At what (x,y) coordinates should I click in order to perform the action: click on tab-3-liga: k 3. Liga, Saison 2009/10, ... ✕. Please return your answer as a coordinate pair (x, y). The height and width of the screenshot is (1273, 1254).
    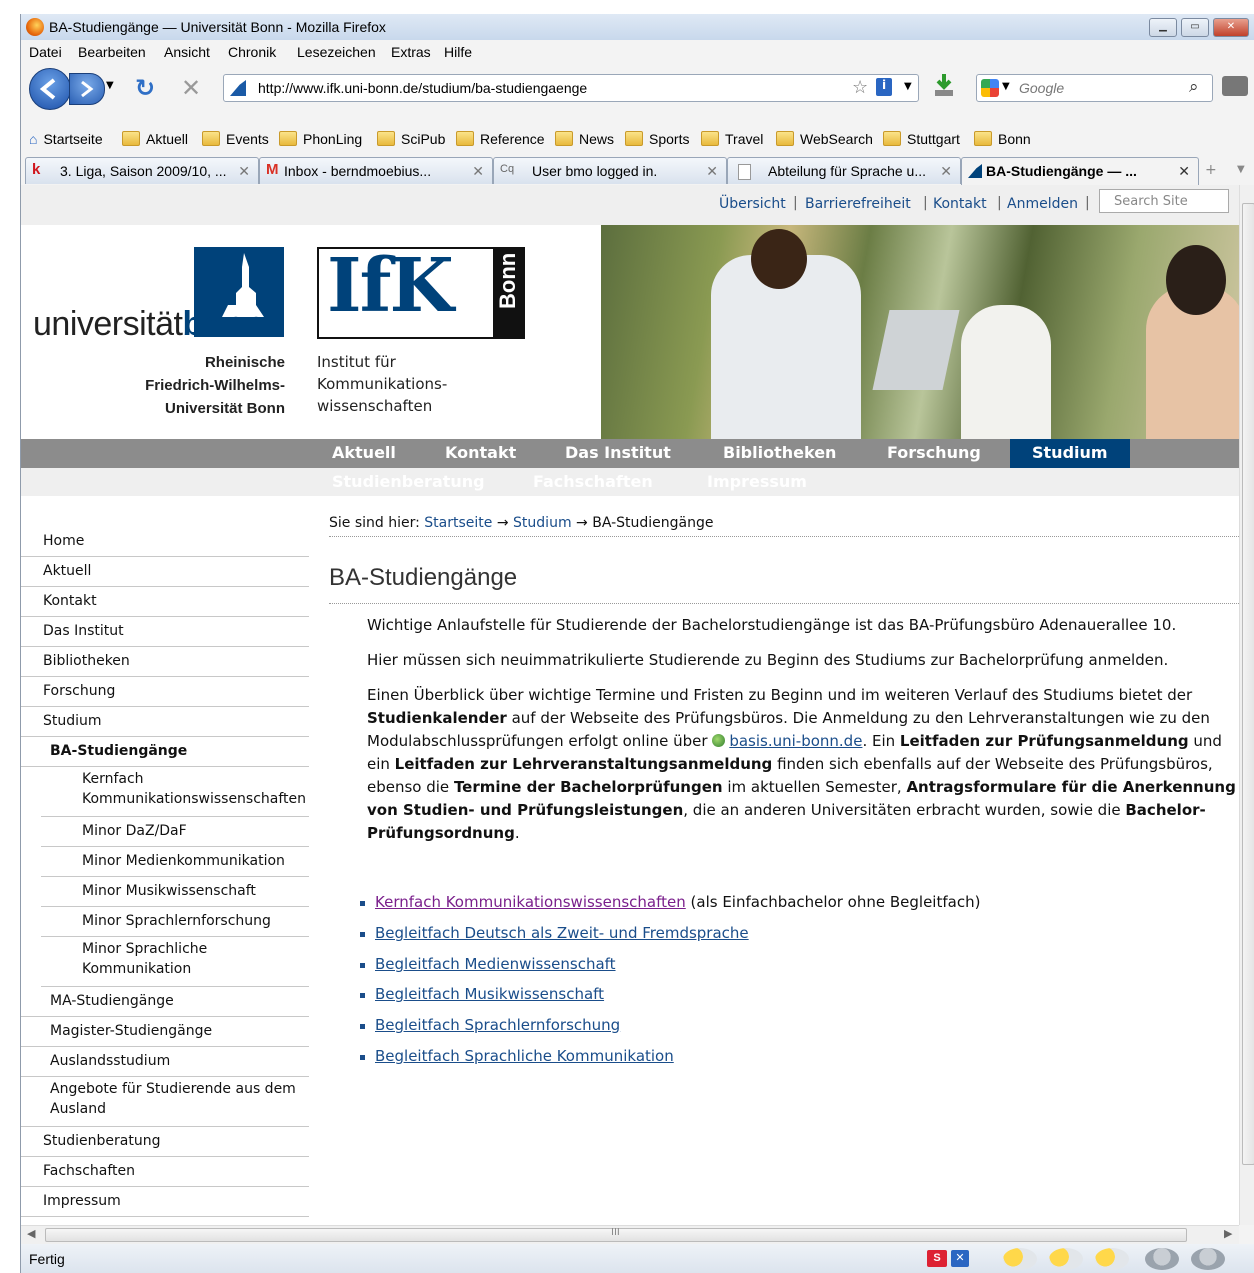
    Looking at the image, I should click on (142, 170).